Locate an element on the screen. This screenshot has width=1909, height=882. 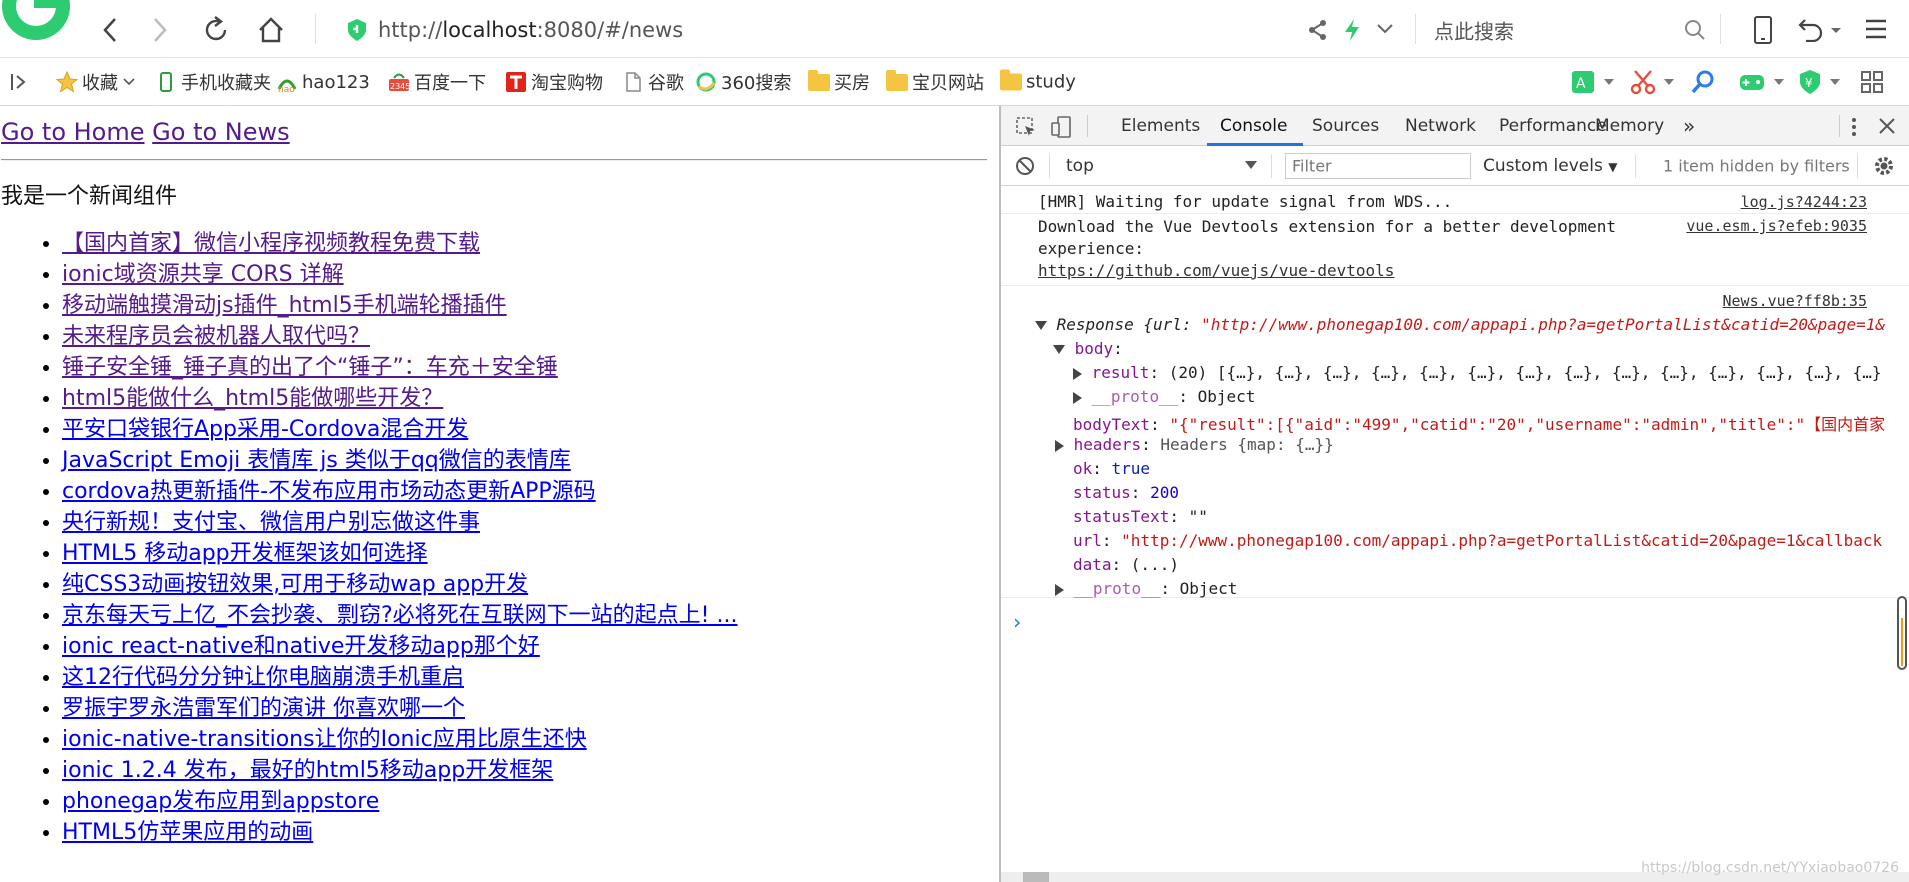
sidebar-toggle-icon is located at coordinates (19, 82).